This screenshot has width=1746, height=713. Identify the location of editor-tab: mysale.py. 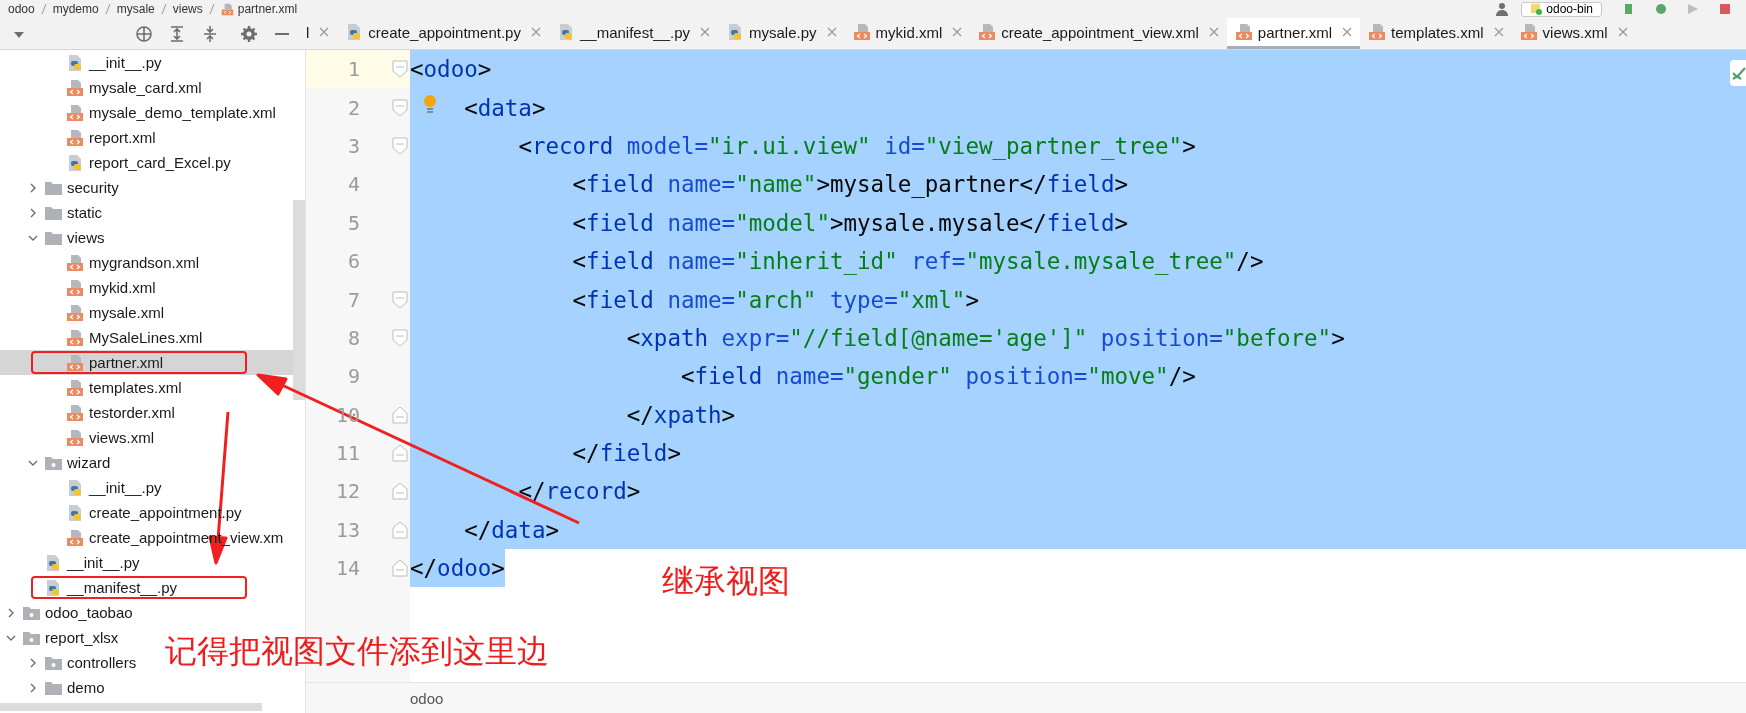
(781, 33).